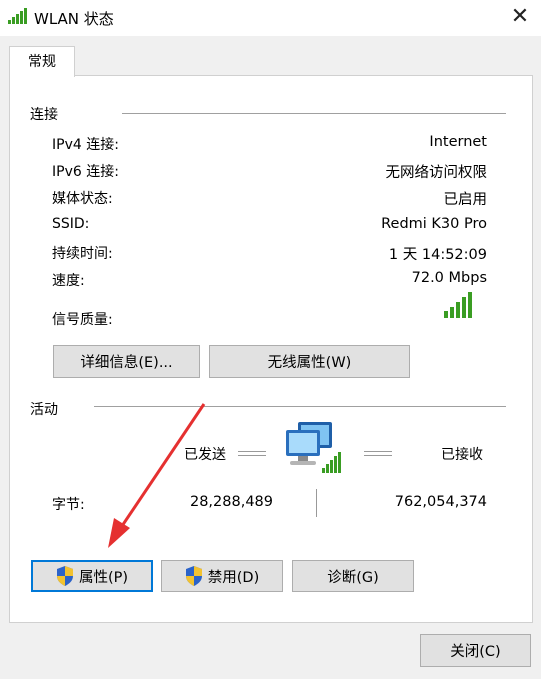 Image resolution: width=541 pixels, height=679 pixels. I want to click on duration-value: 1 天 14:52:09, so click(437, 255).